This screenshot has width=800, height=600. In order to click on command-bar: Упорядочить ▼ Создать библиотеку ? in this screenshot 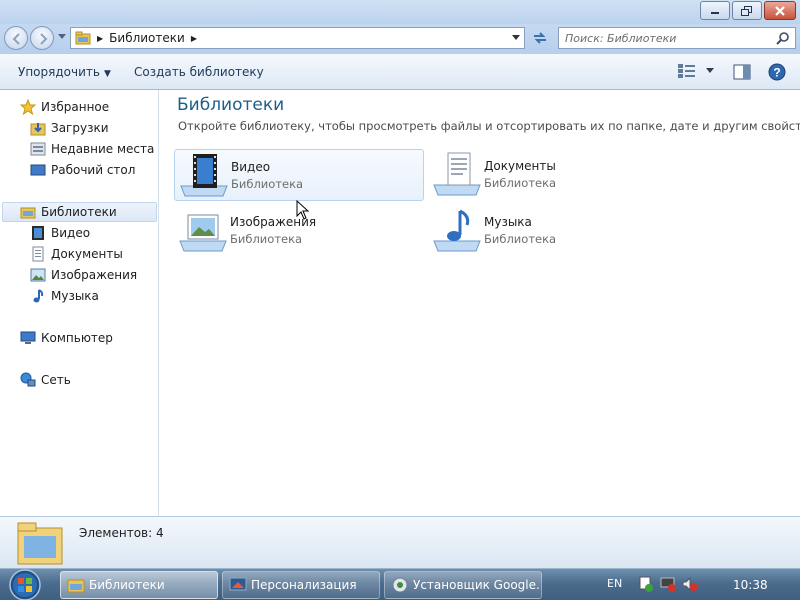, I will do `click(400, 72)`.